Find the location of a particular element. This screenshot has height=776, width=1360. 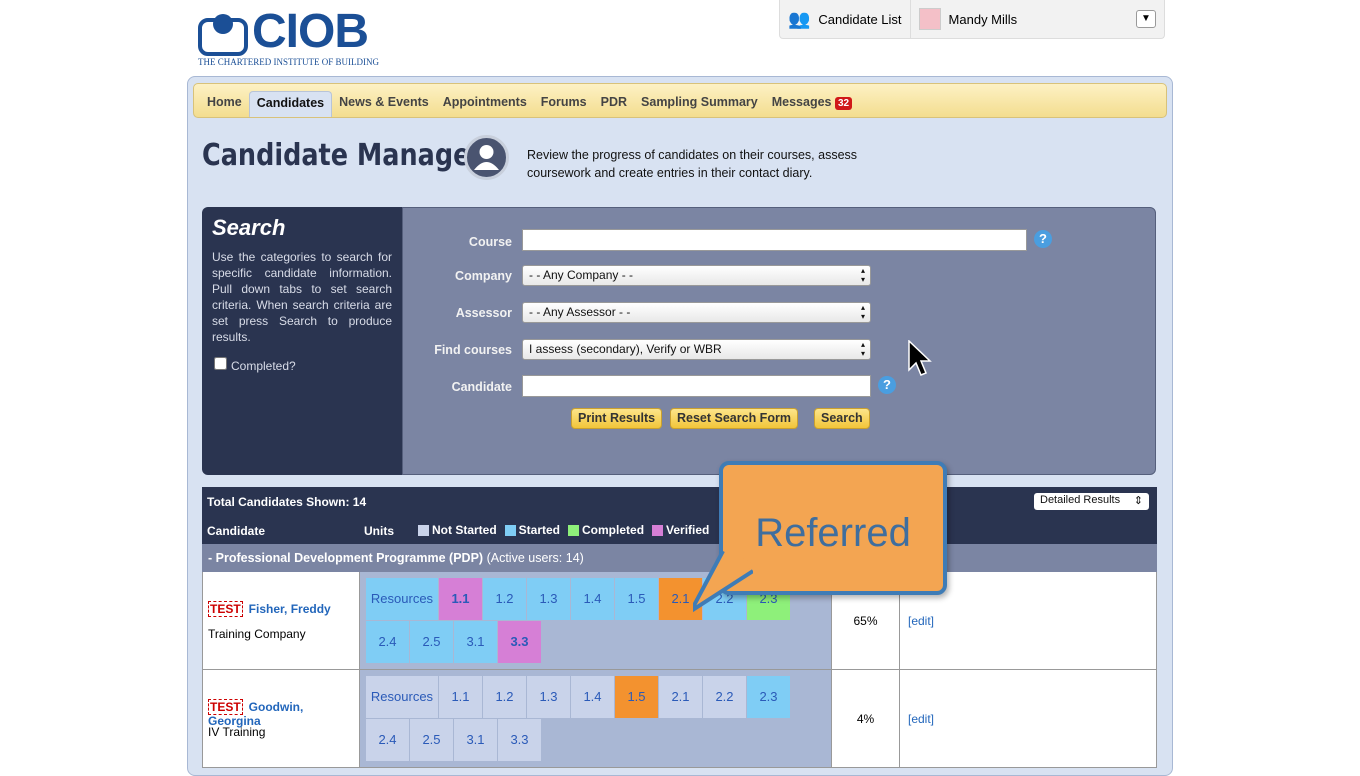

unit-cell: 2.2 is located at coordinates (724, 697).